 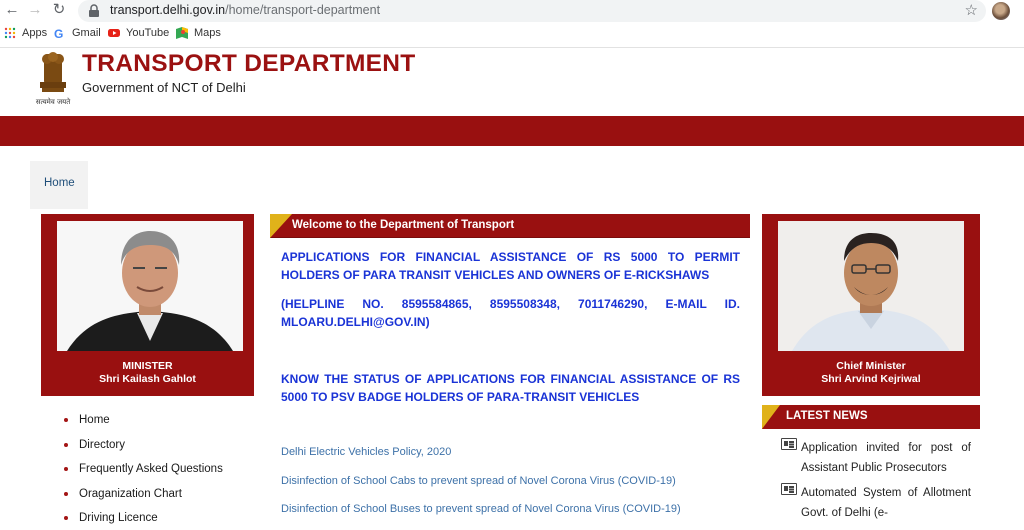 What do you see at coordinates (512, 131) in the screenshot?
I see `header-band` at bounding box center [512, 131].